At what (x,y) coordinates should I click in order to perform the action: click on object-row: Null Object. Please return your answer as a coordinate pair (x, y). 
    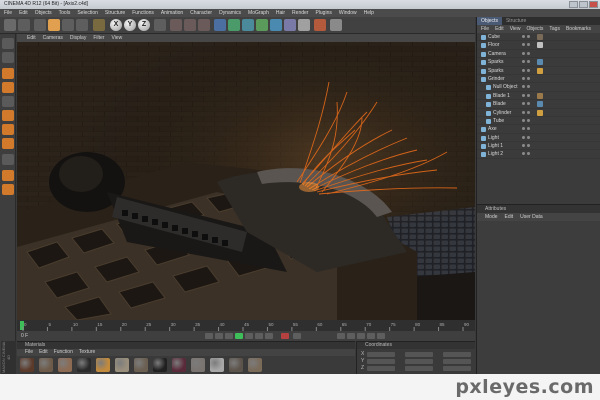
    Looking at the image, I should click on (538, 87).